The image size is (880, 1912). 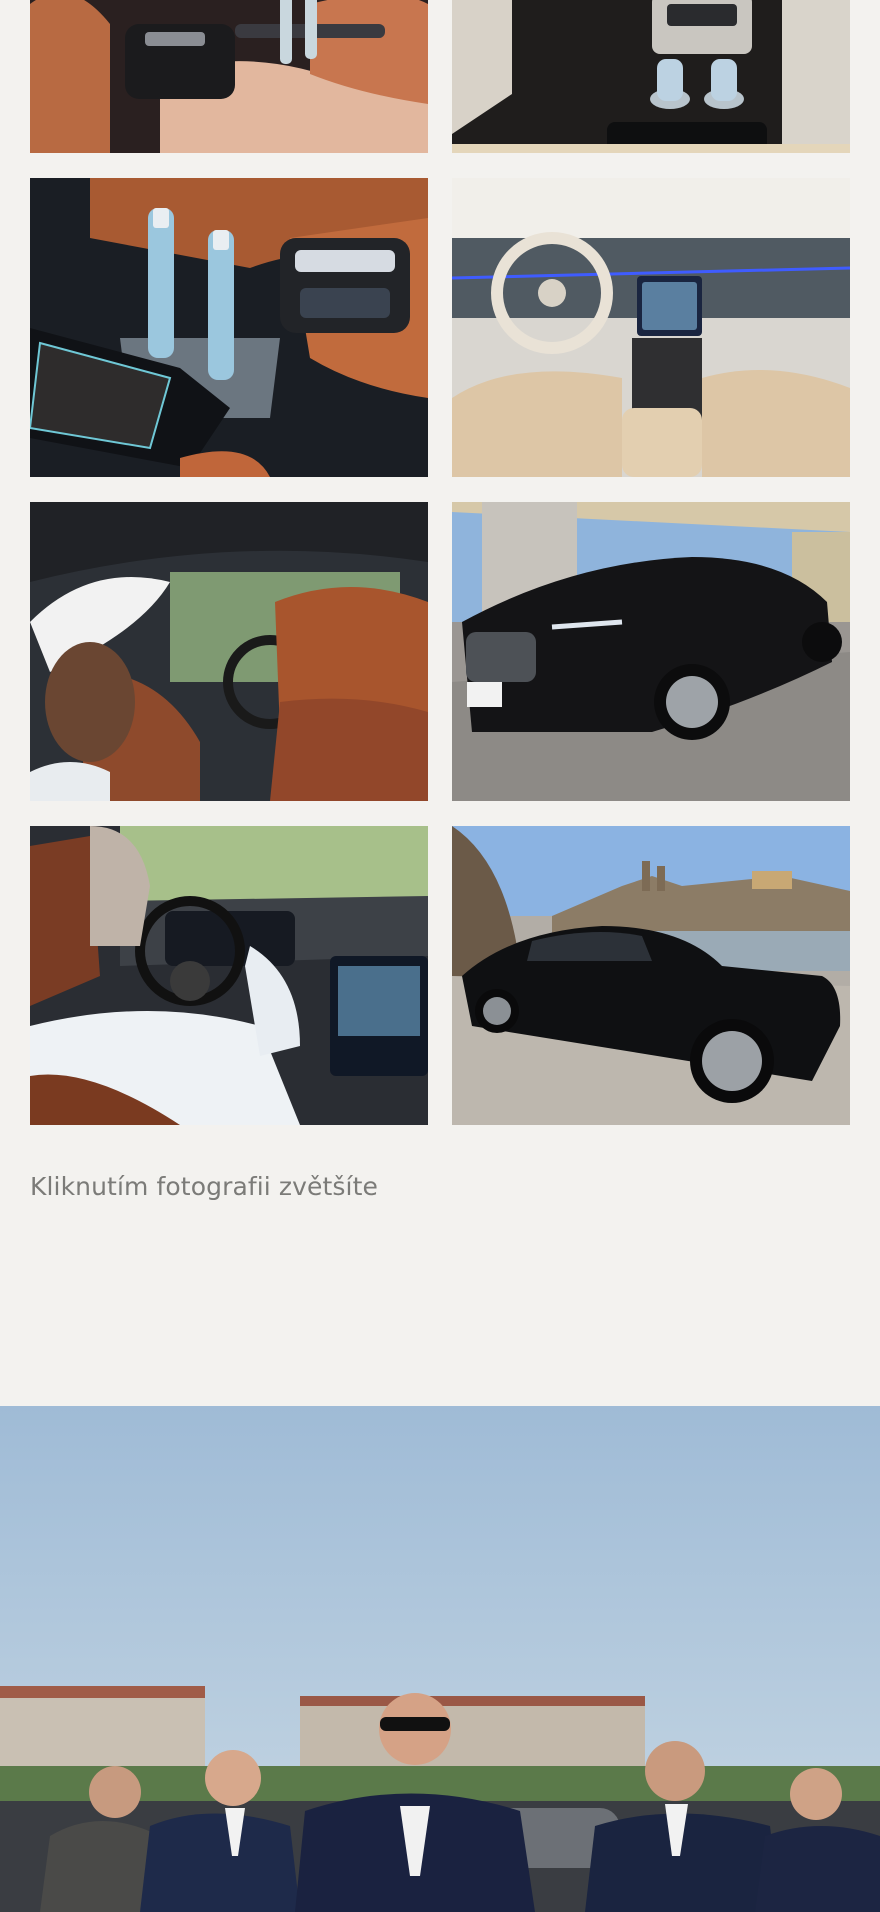 What do you see at coordinates (229, 975) in the screenshot?
I see `photo-driver-at-wheel` at bounding box center [229, 975].